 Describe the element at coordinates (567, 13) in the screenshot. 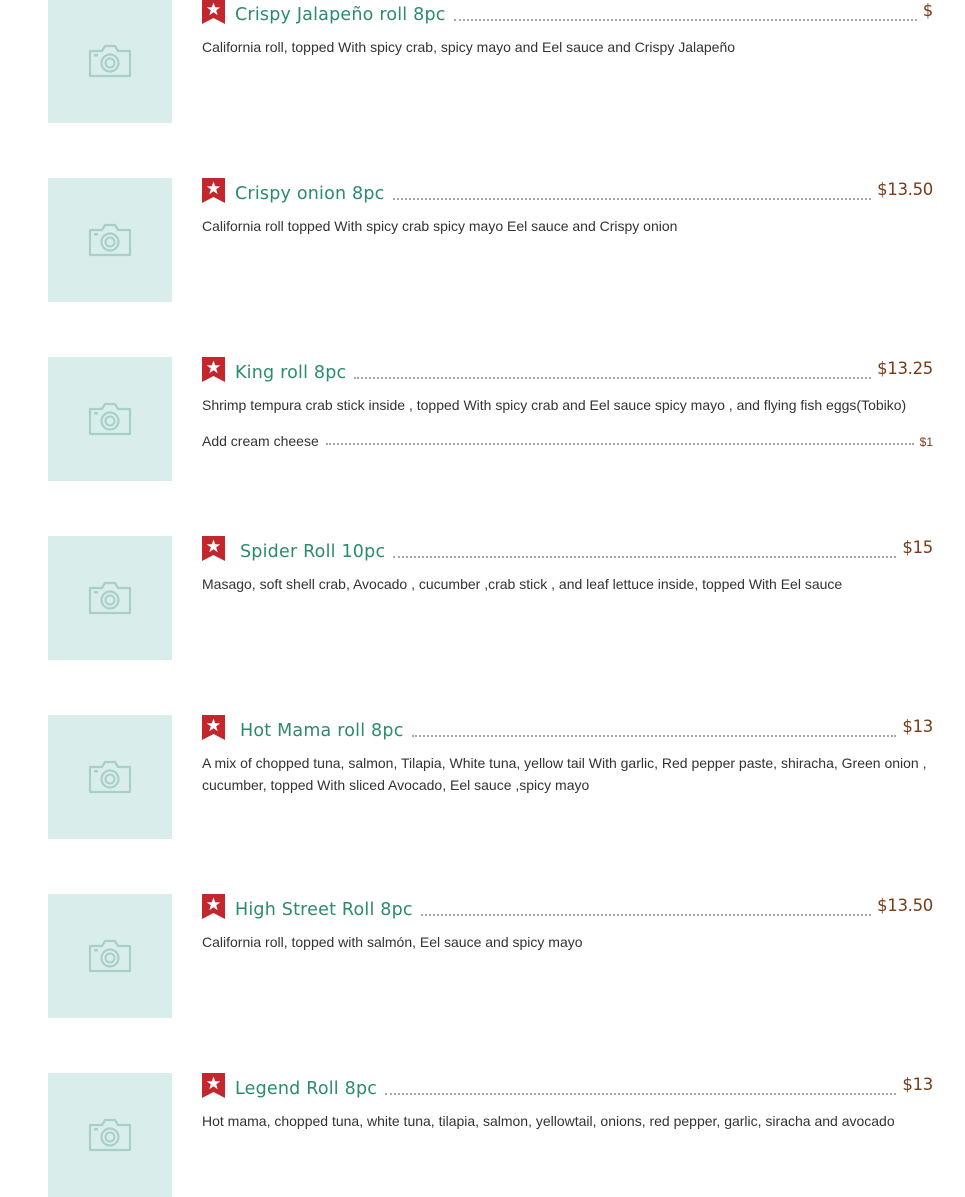

I see `item-title-row: Crispy Jalapeño roll 8pc $` at that location.